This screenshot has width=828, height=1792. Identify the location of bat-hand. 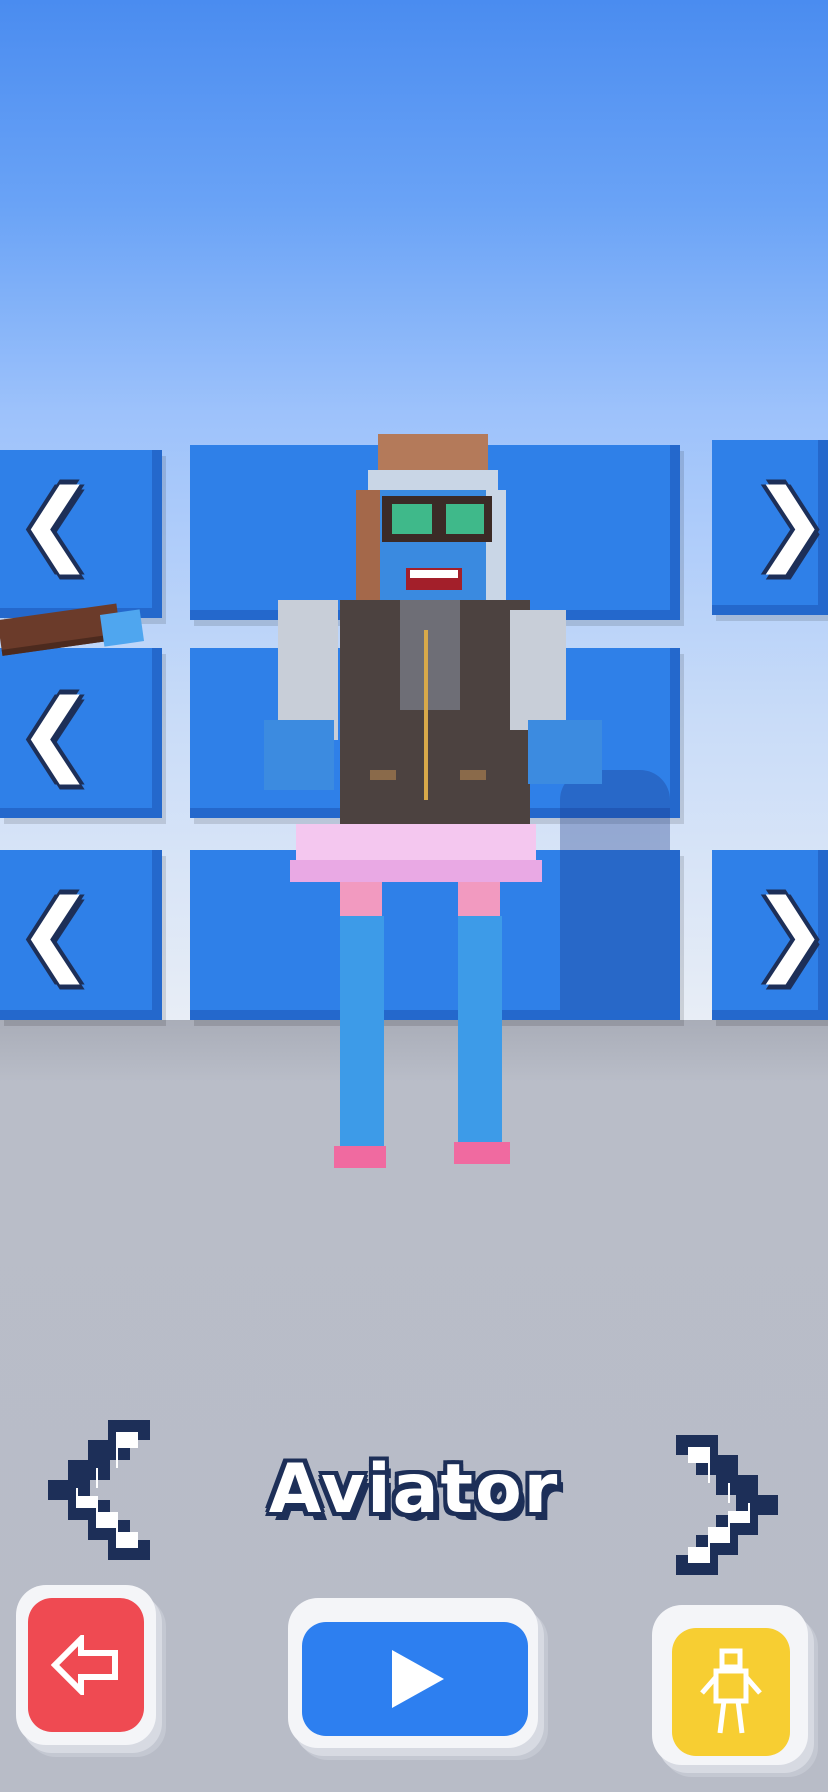
(122, 628).